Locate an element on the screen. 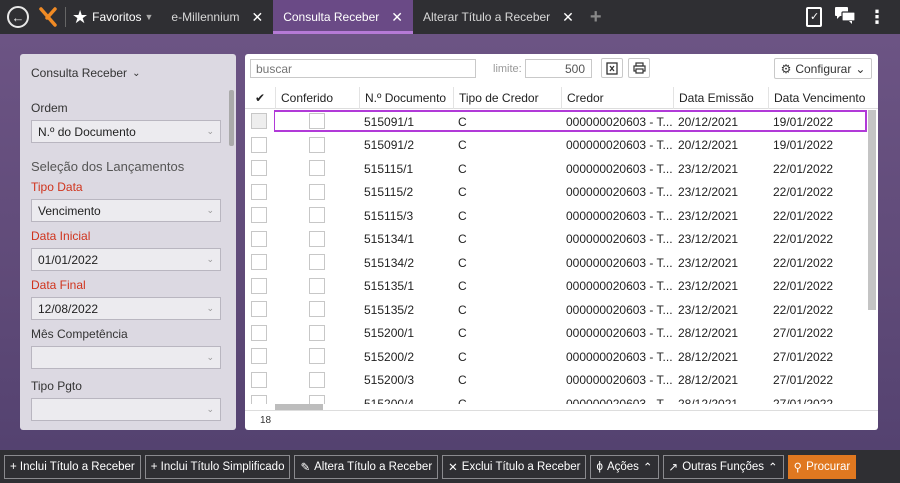 The width and height of the screenshot is (900, 483). limite-input: 500 is located at coordinates (558, 68).